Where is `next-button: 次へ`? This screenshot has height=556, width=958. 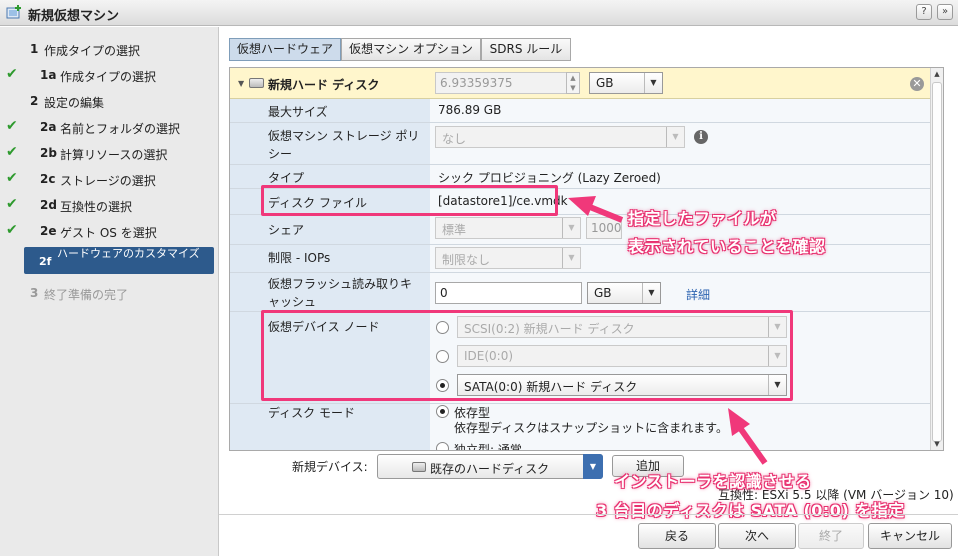
next-button: 次へ is located at coordinates (757, 536).